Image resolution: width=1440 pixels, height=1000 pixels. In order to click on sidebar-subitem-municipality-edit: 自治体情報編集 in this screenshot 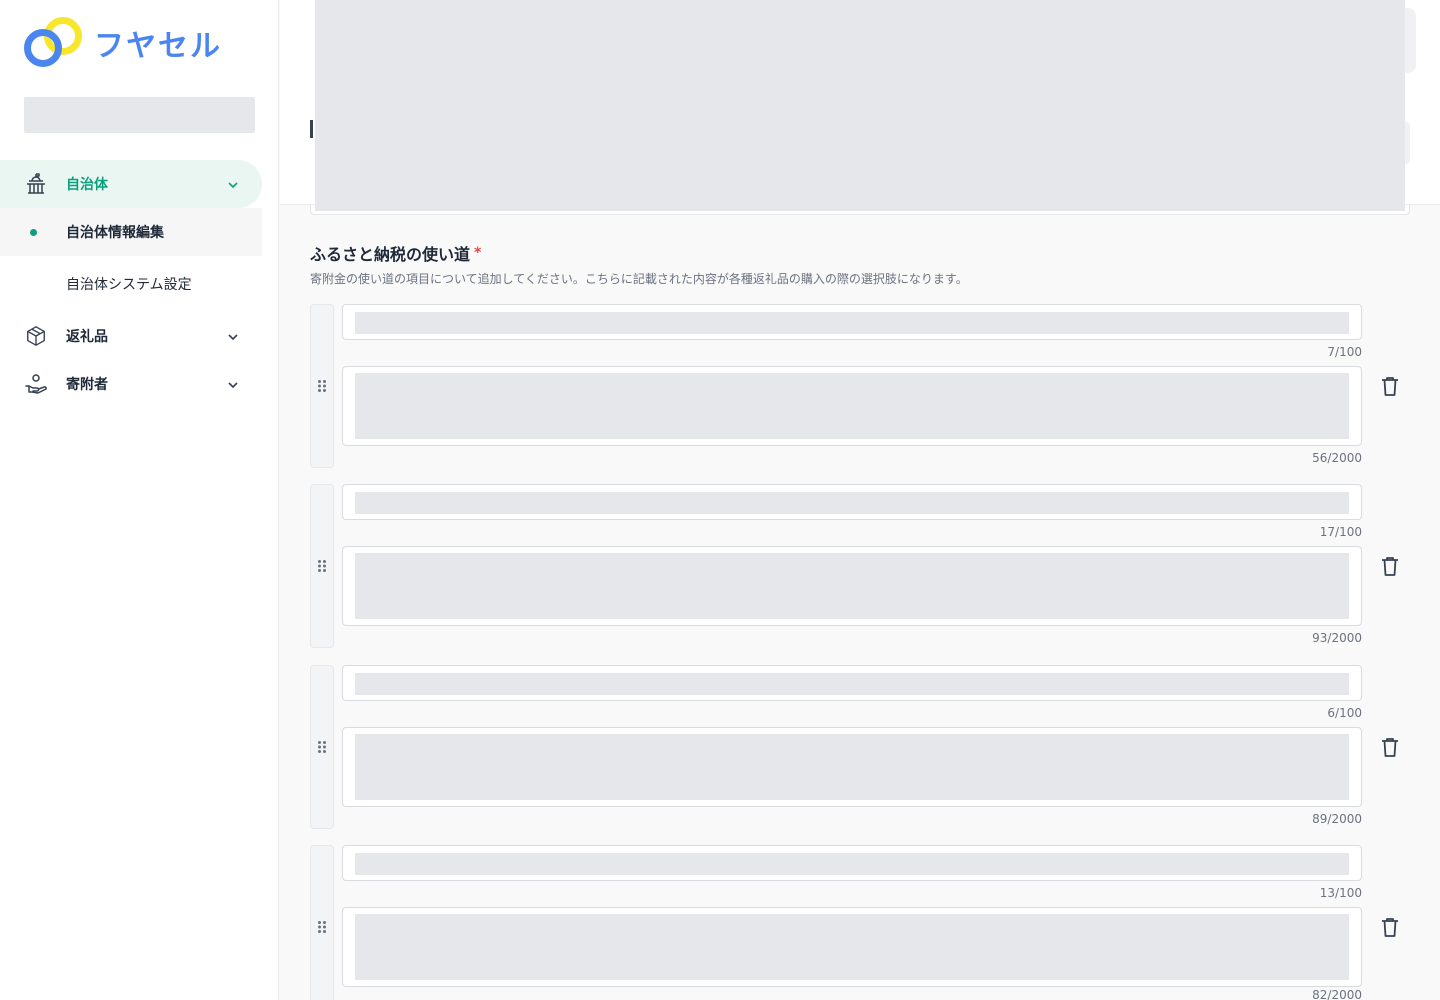, I will do `click(131, 232)`.